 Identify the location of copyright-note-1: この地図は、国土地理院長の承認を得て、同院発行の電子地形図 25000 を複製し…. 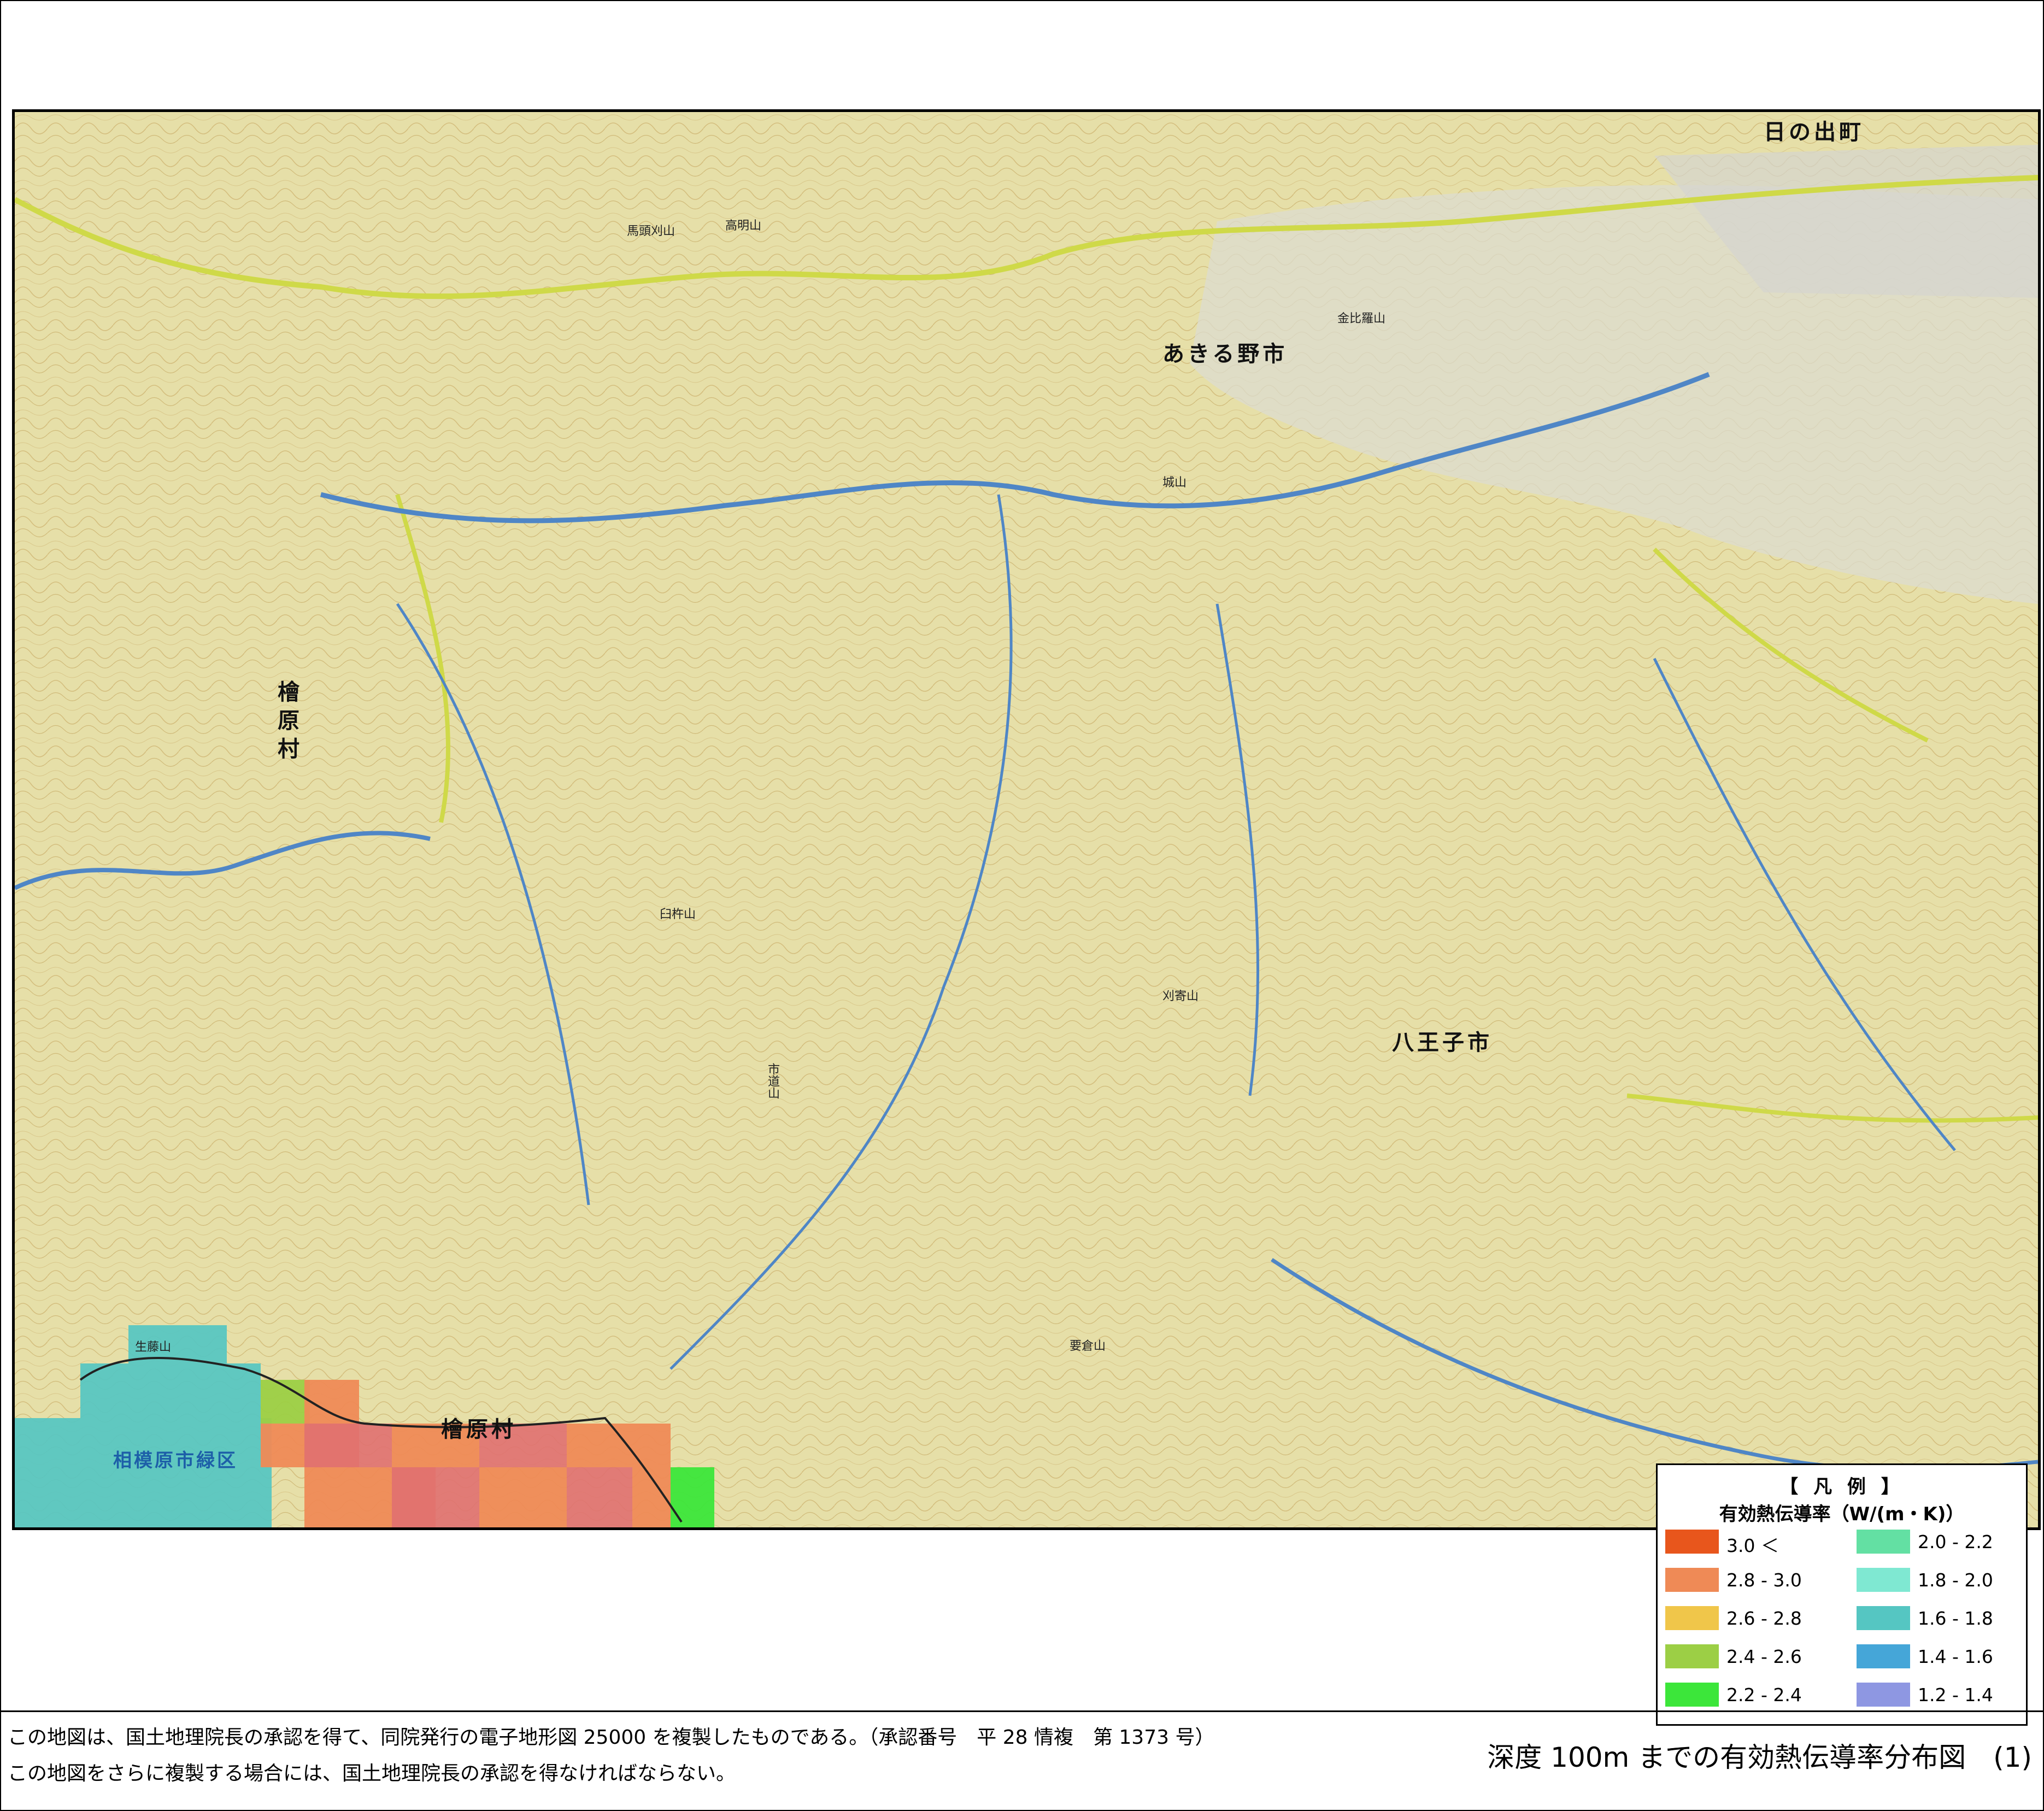
(611, 1737).